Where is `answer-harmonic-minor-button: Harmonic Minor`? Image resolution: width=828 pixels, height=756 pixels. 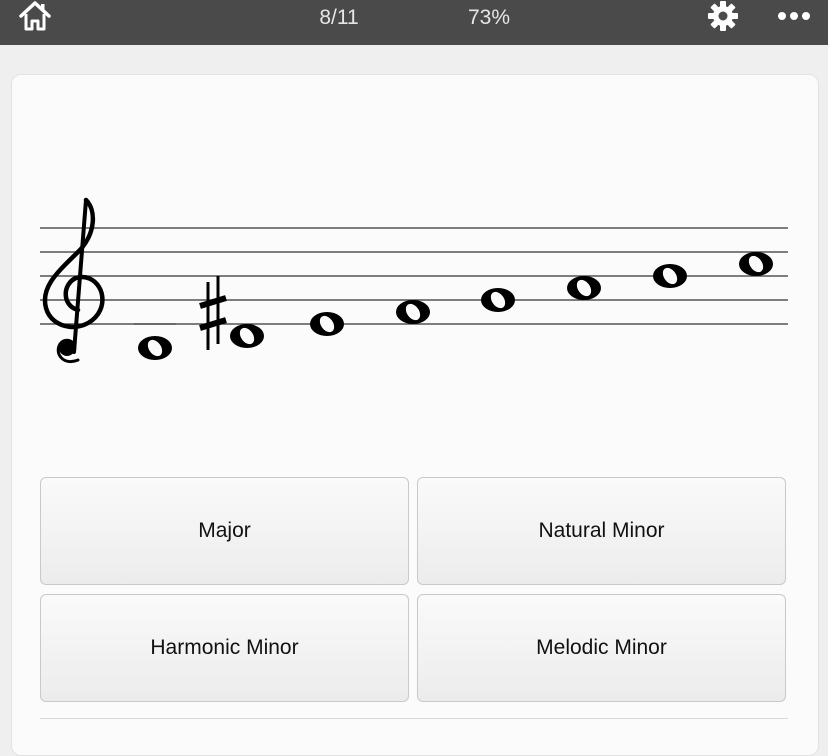
answer-harmonic-minor-button: Harmonic Minor is located at coordinates (224, 648).